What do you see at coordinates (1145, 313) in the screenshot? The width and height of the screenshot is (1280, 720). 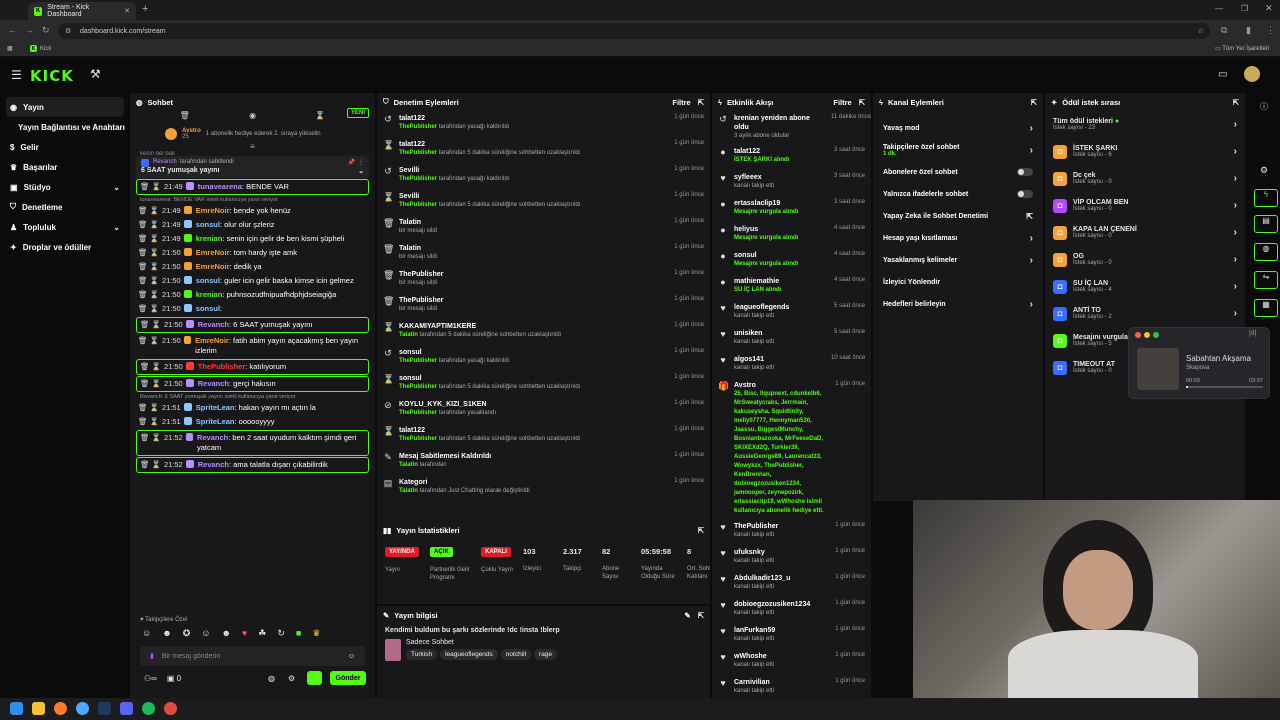 I see `reward-row: ◘ ANTİ TO İstek sayısı - 2 ›` at bounding box center [1145, 313].